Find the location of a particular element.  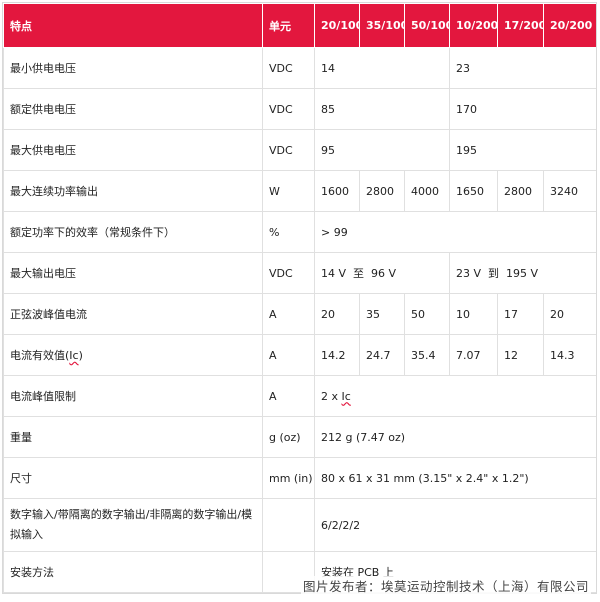

label-text: 电流有效值( is located at coordinates (40, 355).